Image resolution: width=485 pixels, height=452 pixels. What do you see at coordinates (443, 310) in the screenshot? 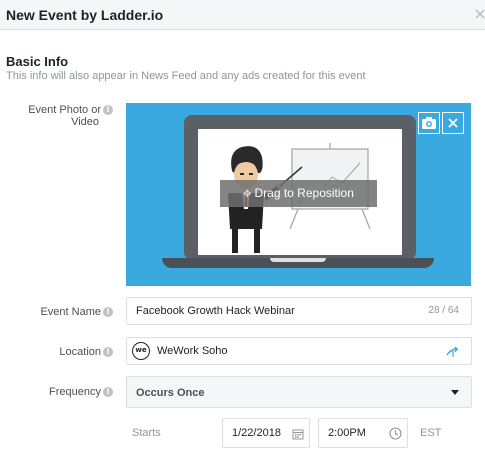
I see `character-counter: 28 / 64` at bounding box center [443, 310].